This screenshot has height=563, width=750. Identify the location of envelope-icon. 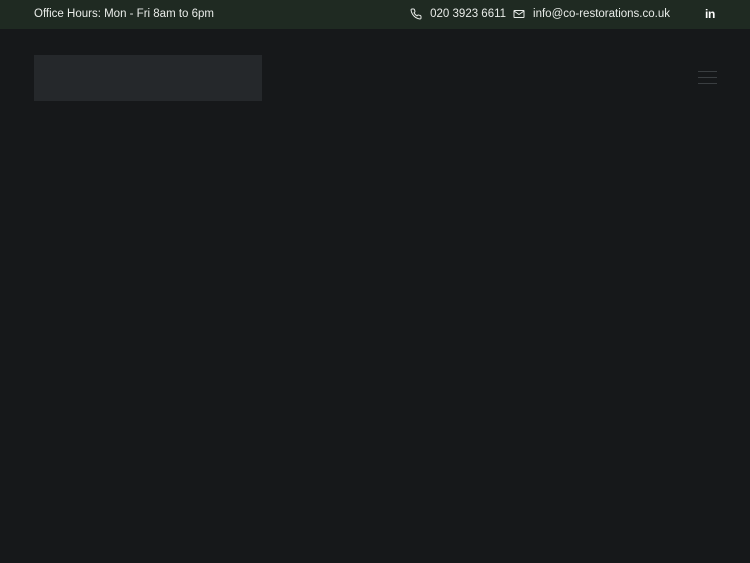
(519, 14).